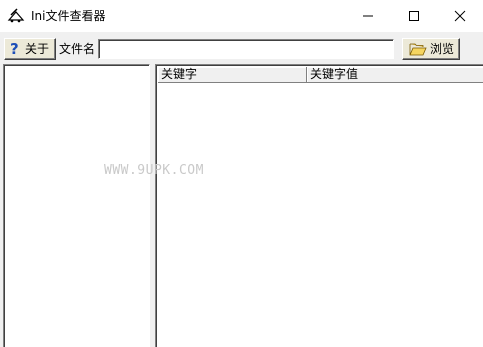 The height and width of the screenshot is (347, 483). I want to click on list-header: 关键字 关键字值, so click(320, 75).